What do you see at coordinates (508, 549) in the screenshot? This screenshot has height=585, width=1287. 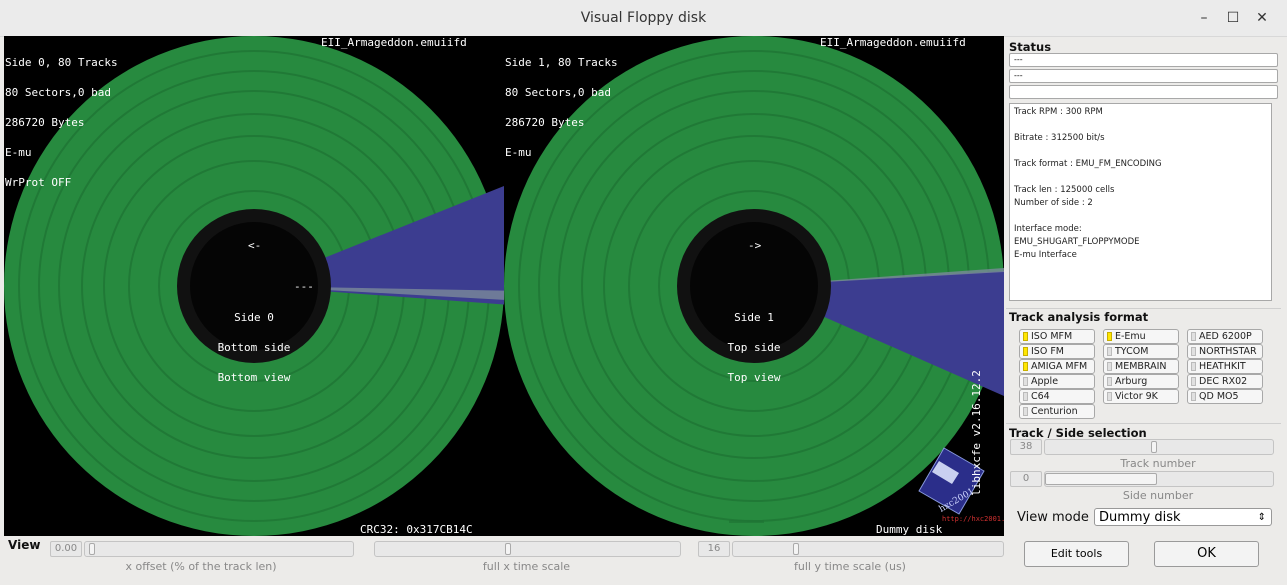 I see `x-scale-thumb` at bounding box center [508, 549].